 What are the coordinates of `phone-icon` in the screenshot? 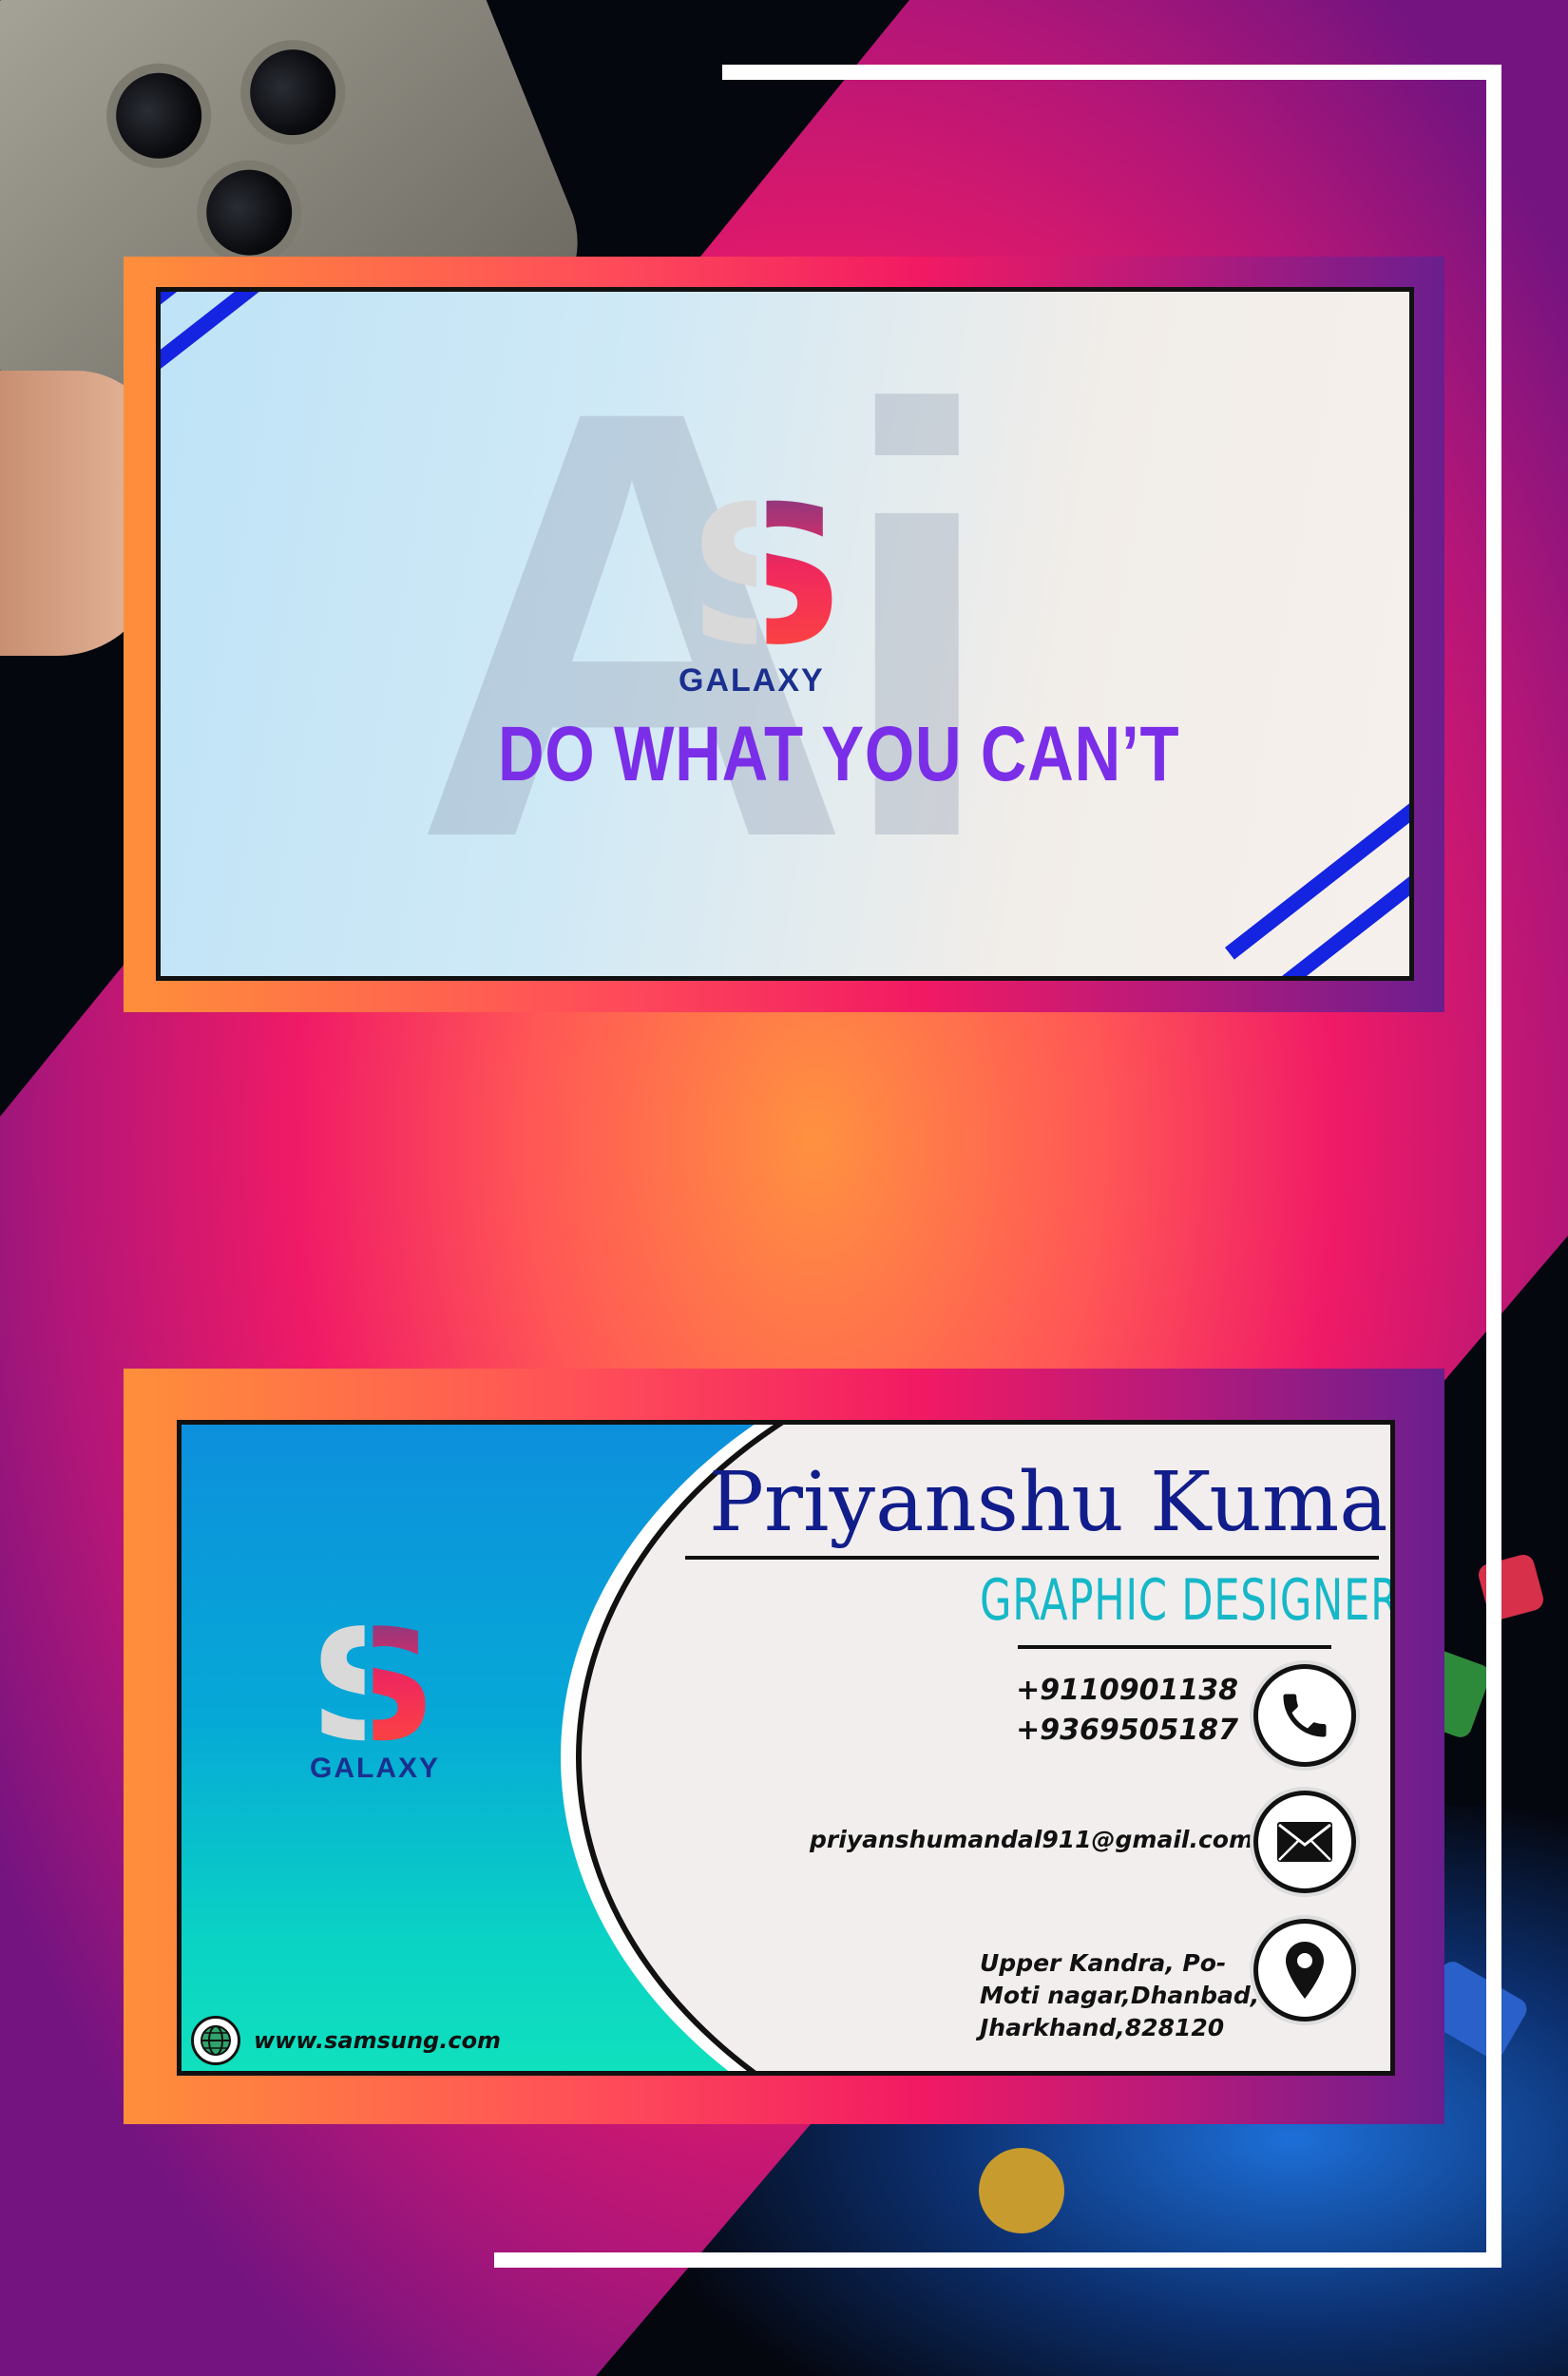 It's located at (1305, 1715).